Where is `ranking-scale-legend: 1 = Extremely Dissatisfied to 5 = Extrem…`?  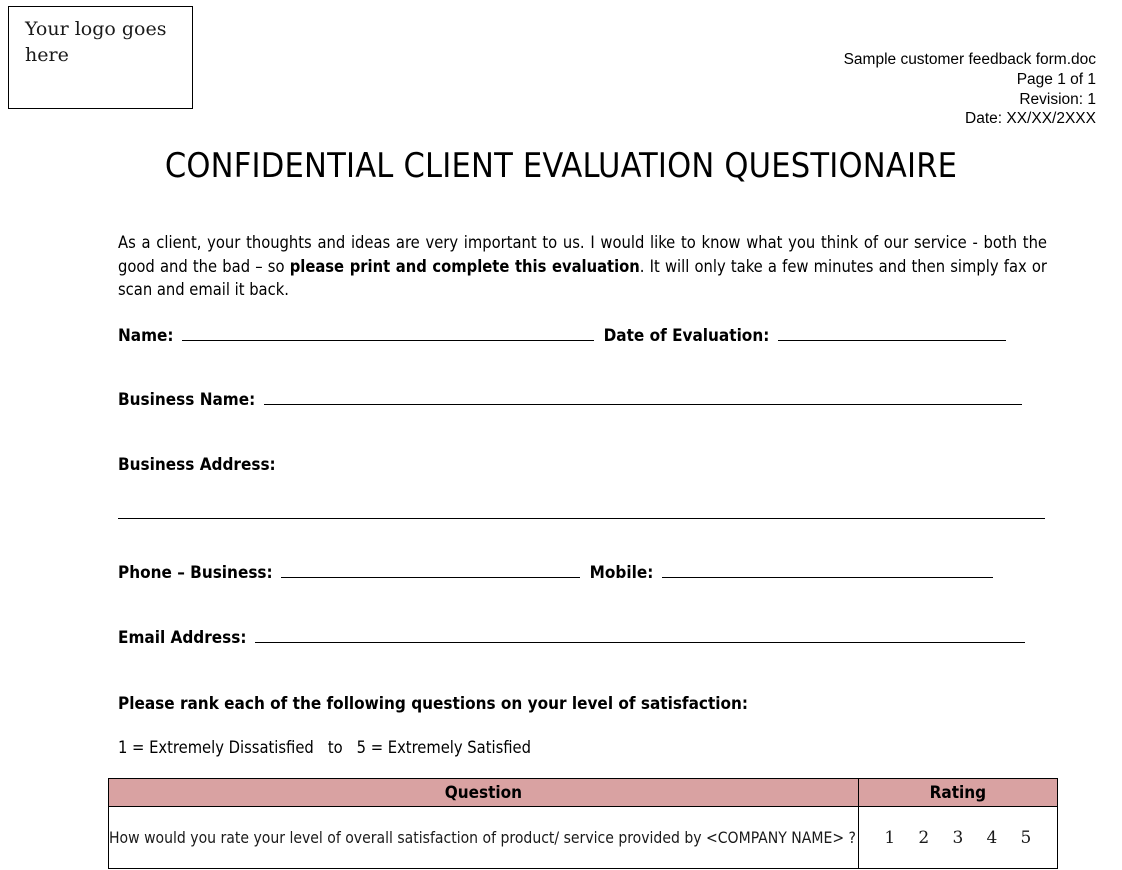 ranking-scale-legend: 1 = Extremely Dissatisfied to 5 = Extrem… is located at coordinates (324, 747).